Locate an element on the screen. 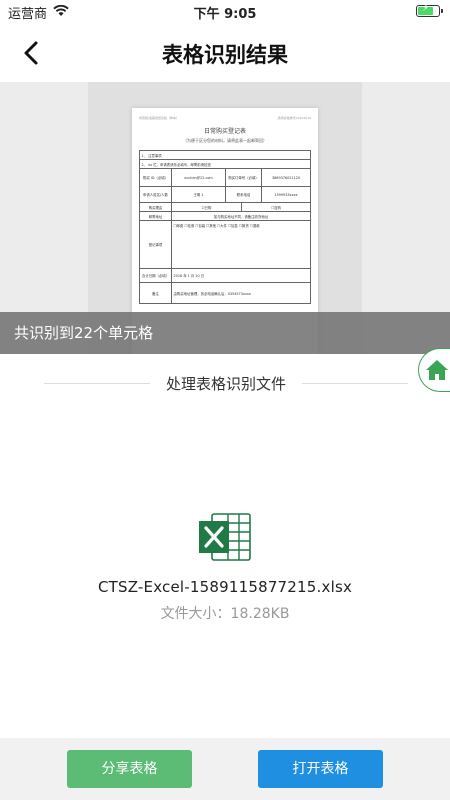 Image resolution: width=450 pixels, height=800 pixels. battery-charging-icon: ⚡ is located at coordinates (429, 10).